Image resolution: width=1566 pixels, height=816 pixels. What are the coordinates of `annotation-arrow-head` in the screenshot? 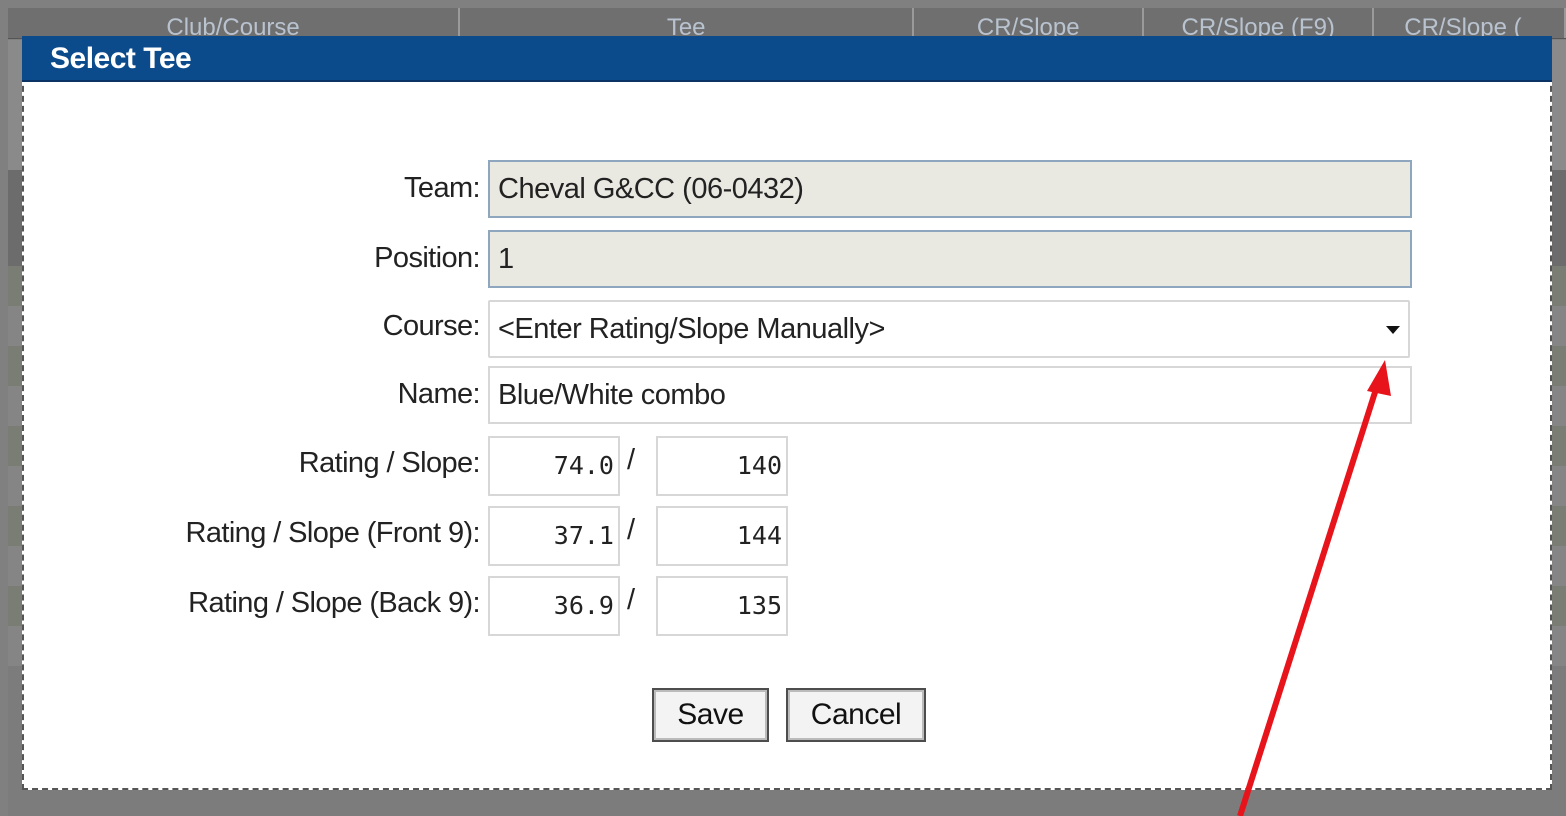 It's located at (1379, 378).